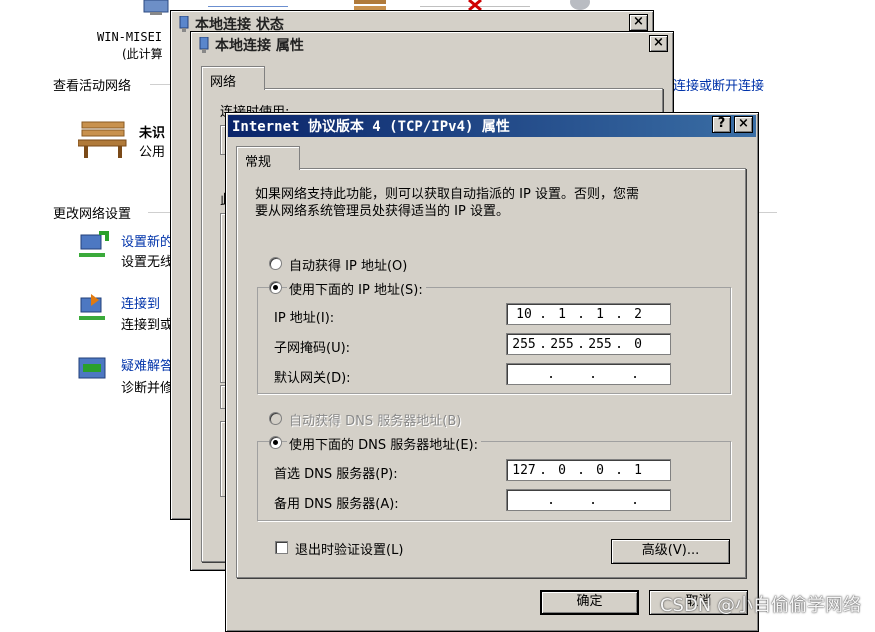 The image size is (875, 632). I want to click on pdns-octet-3: 0, so click(600, 470).